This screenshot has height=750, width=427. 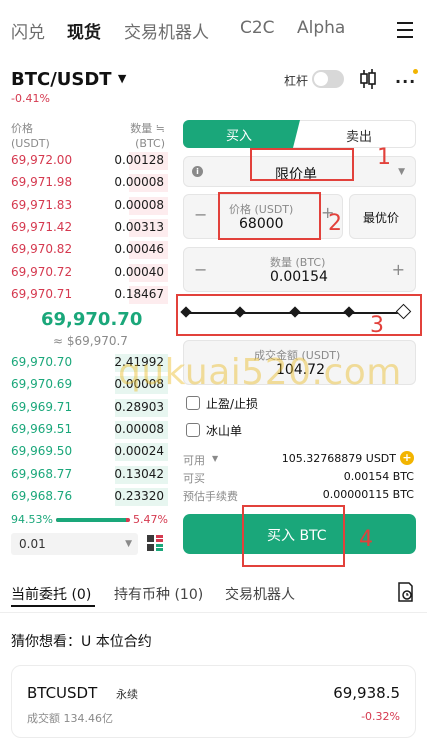 What do you see at coordinates (42, 428) in the screenshot?
I see `bid-price: 69,969.51` at bounding box center [42, 428].